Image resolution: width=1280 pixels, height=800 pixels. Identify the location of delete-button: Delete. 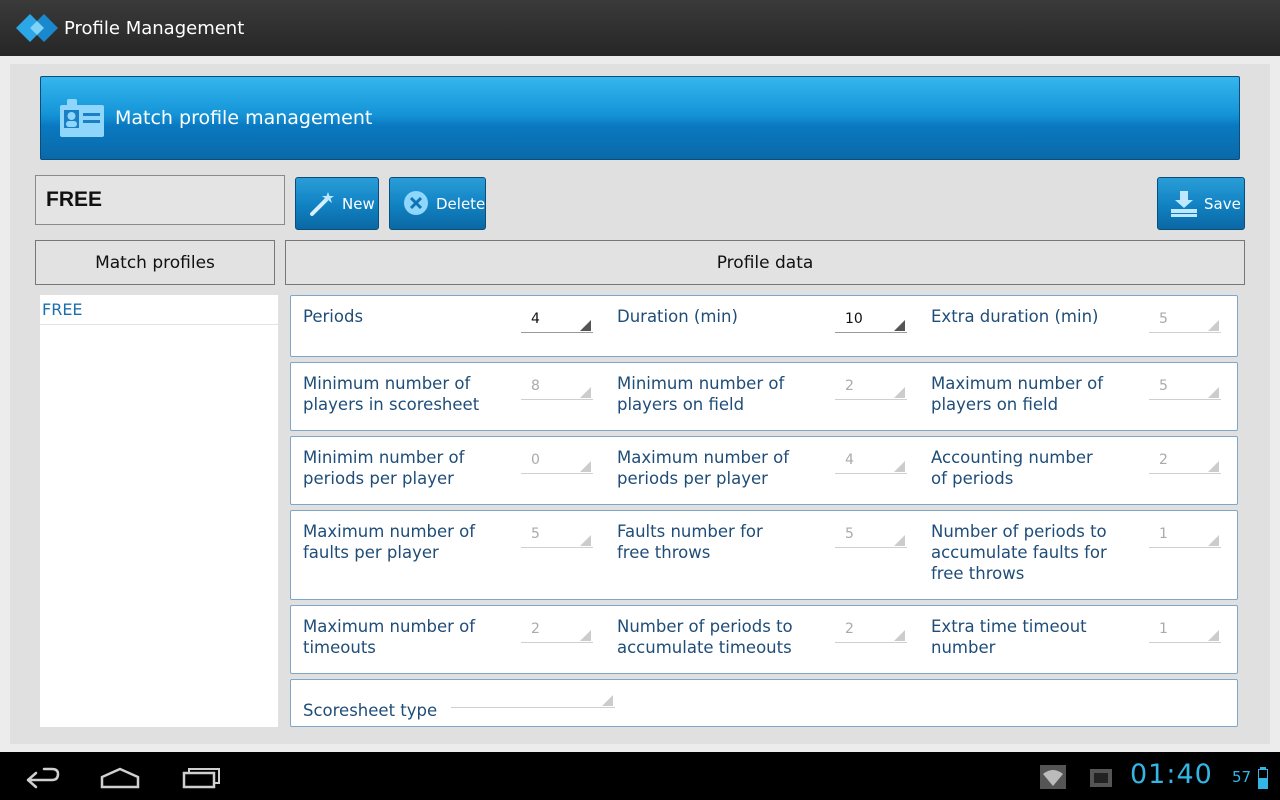
(437, 203).